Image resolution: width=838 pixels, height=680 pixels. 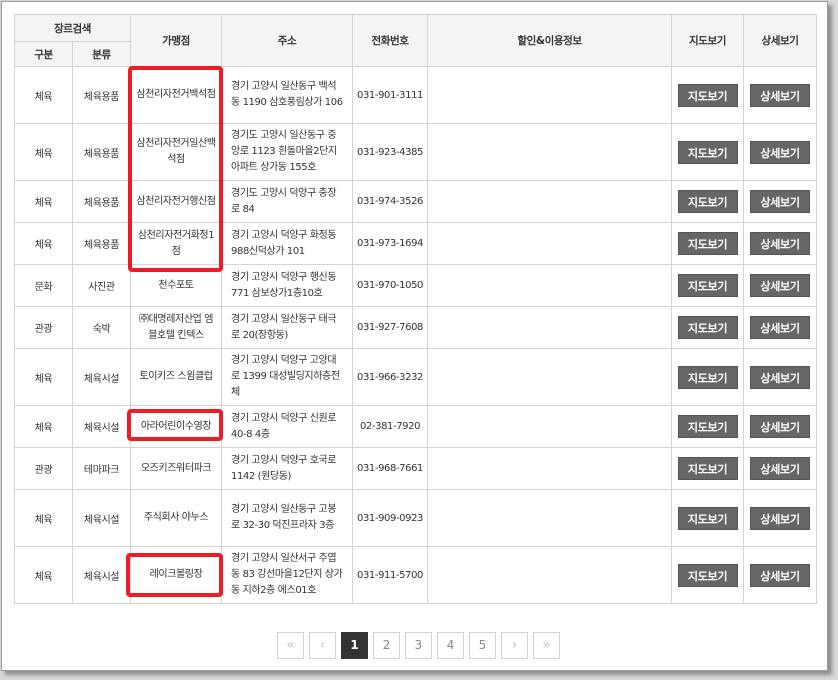 I want to click on store-name-cell: 레이크볼링장, so click(x=176, y=575).